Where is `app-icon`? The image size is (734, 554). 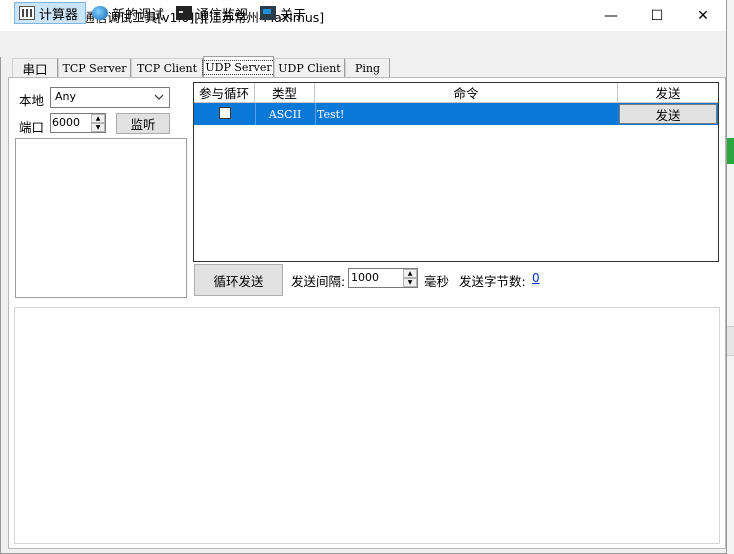
app-icon is located at coordinates (268, 13).